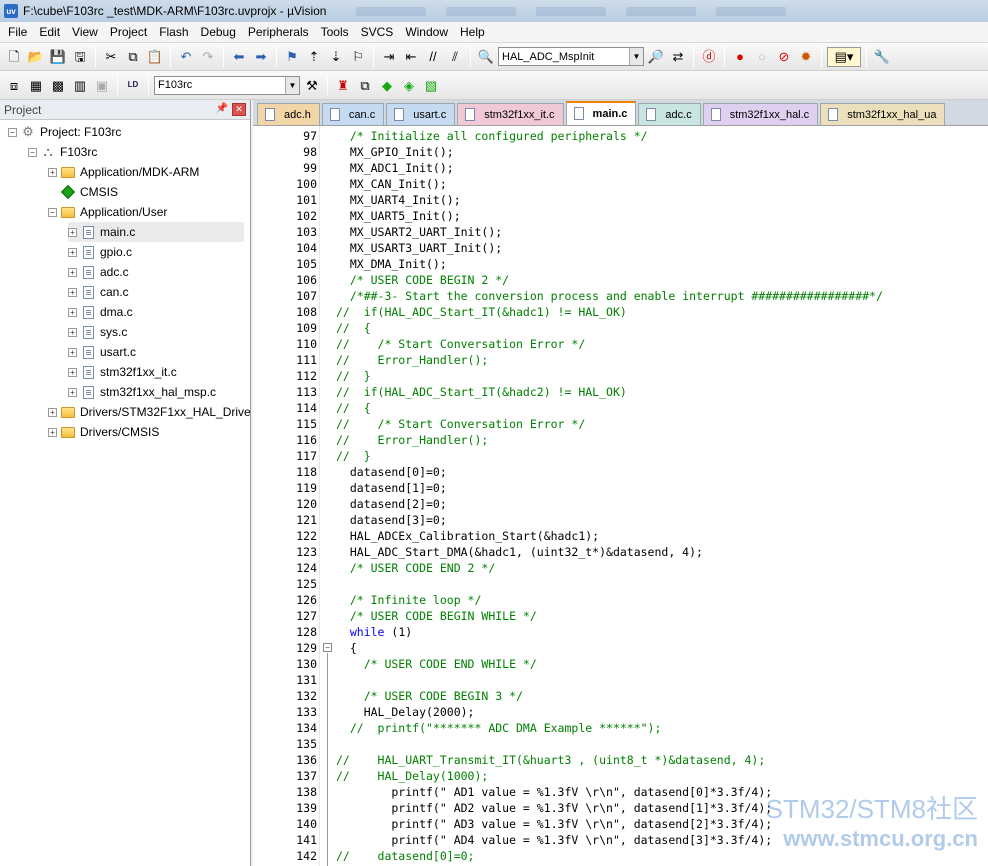  What do you see at coordinates (49, 32) in the screenshot?
I see `menu-edit: Edit` at bounding box center [49, 32].